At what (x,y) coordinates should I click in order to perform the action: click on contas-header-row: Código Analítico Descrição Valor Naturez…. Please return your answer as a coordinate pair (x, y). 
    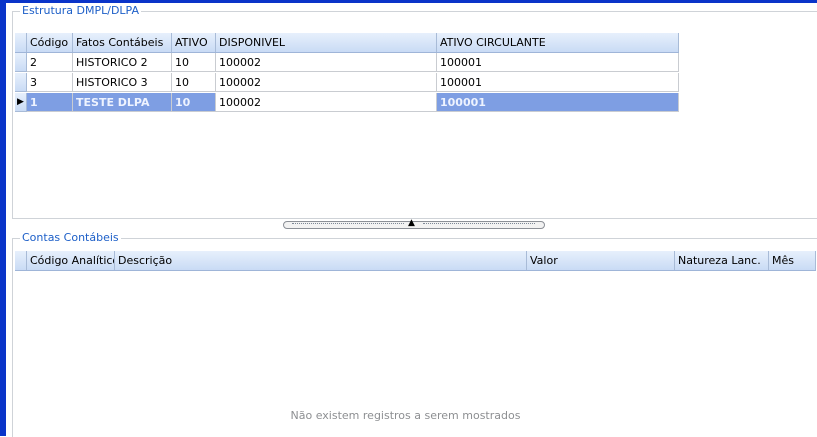
    Looking at the image, I should click on (415, 261).